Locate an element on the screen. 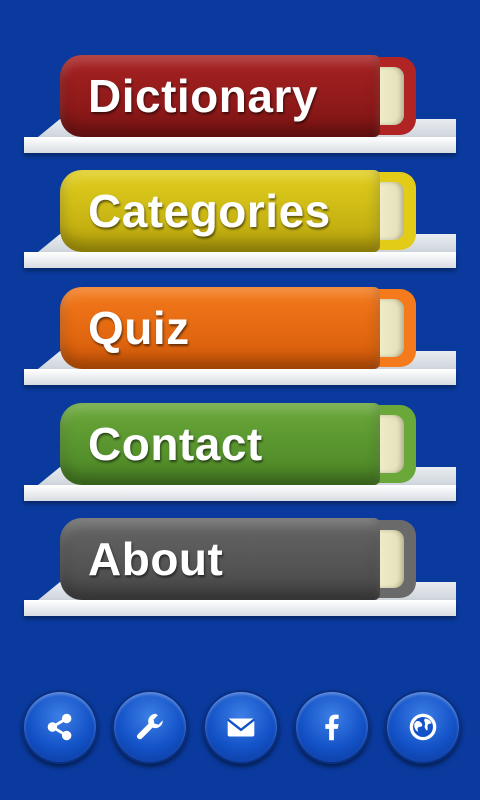  categories-label: Categories is located at coordinates (209, 211).